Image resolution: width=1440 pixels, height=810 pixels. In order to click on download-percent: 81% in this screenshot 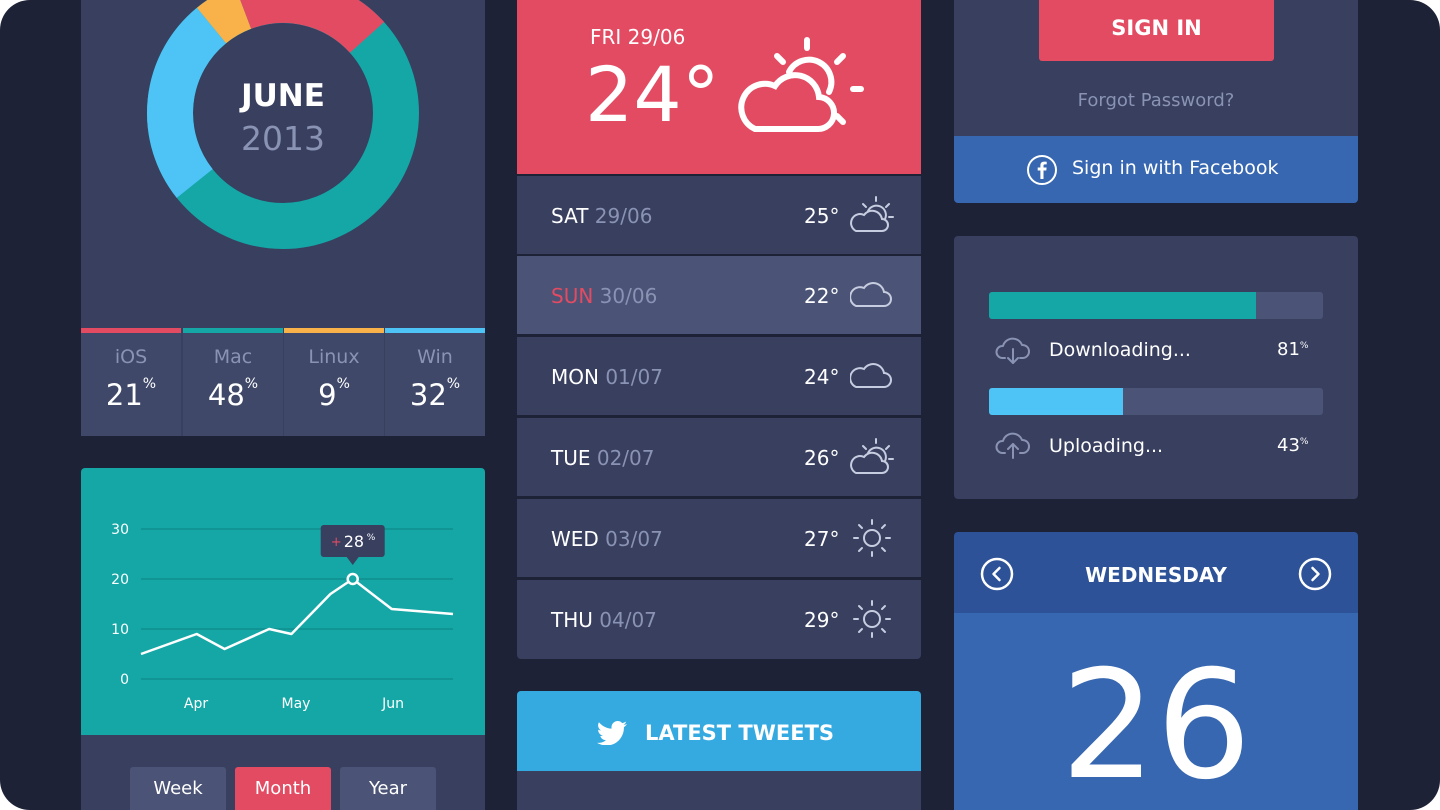, I will do `click(1293, 349)`.